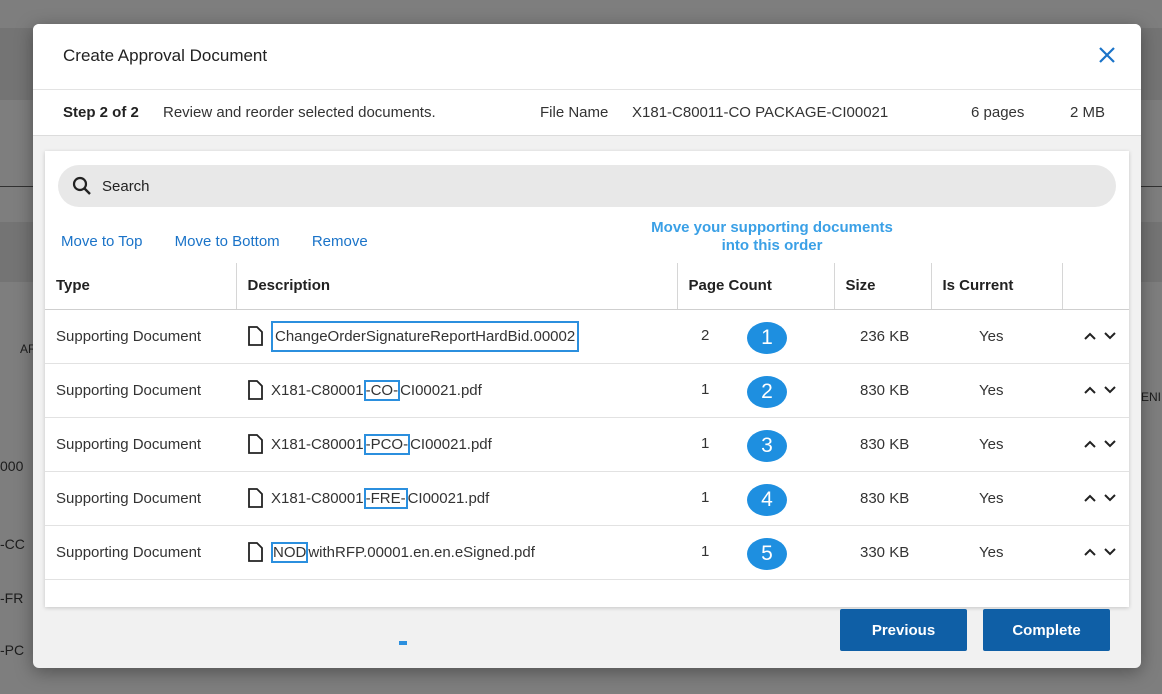  I want to click on step-label: Step 2 of 2, so click(101, 112).